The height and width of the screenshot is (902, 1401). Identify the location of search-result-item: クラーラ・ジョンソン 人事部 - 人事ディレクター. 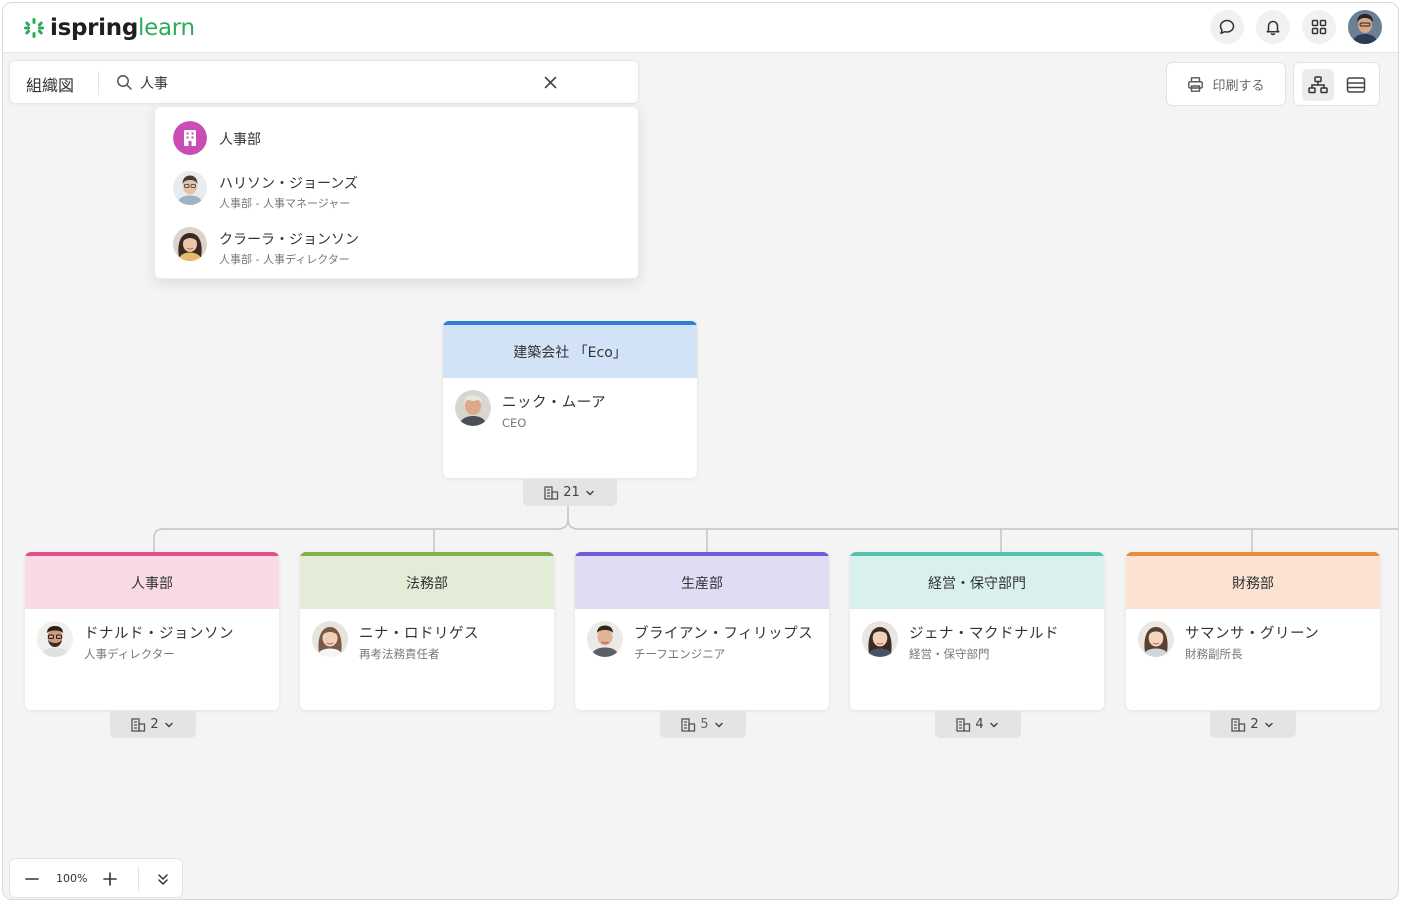
(396, 244).